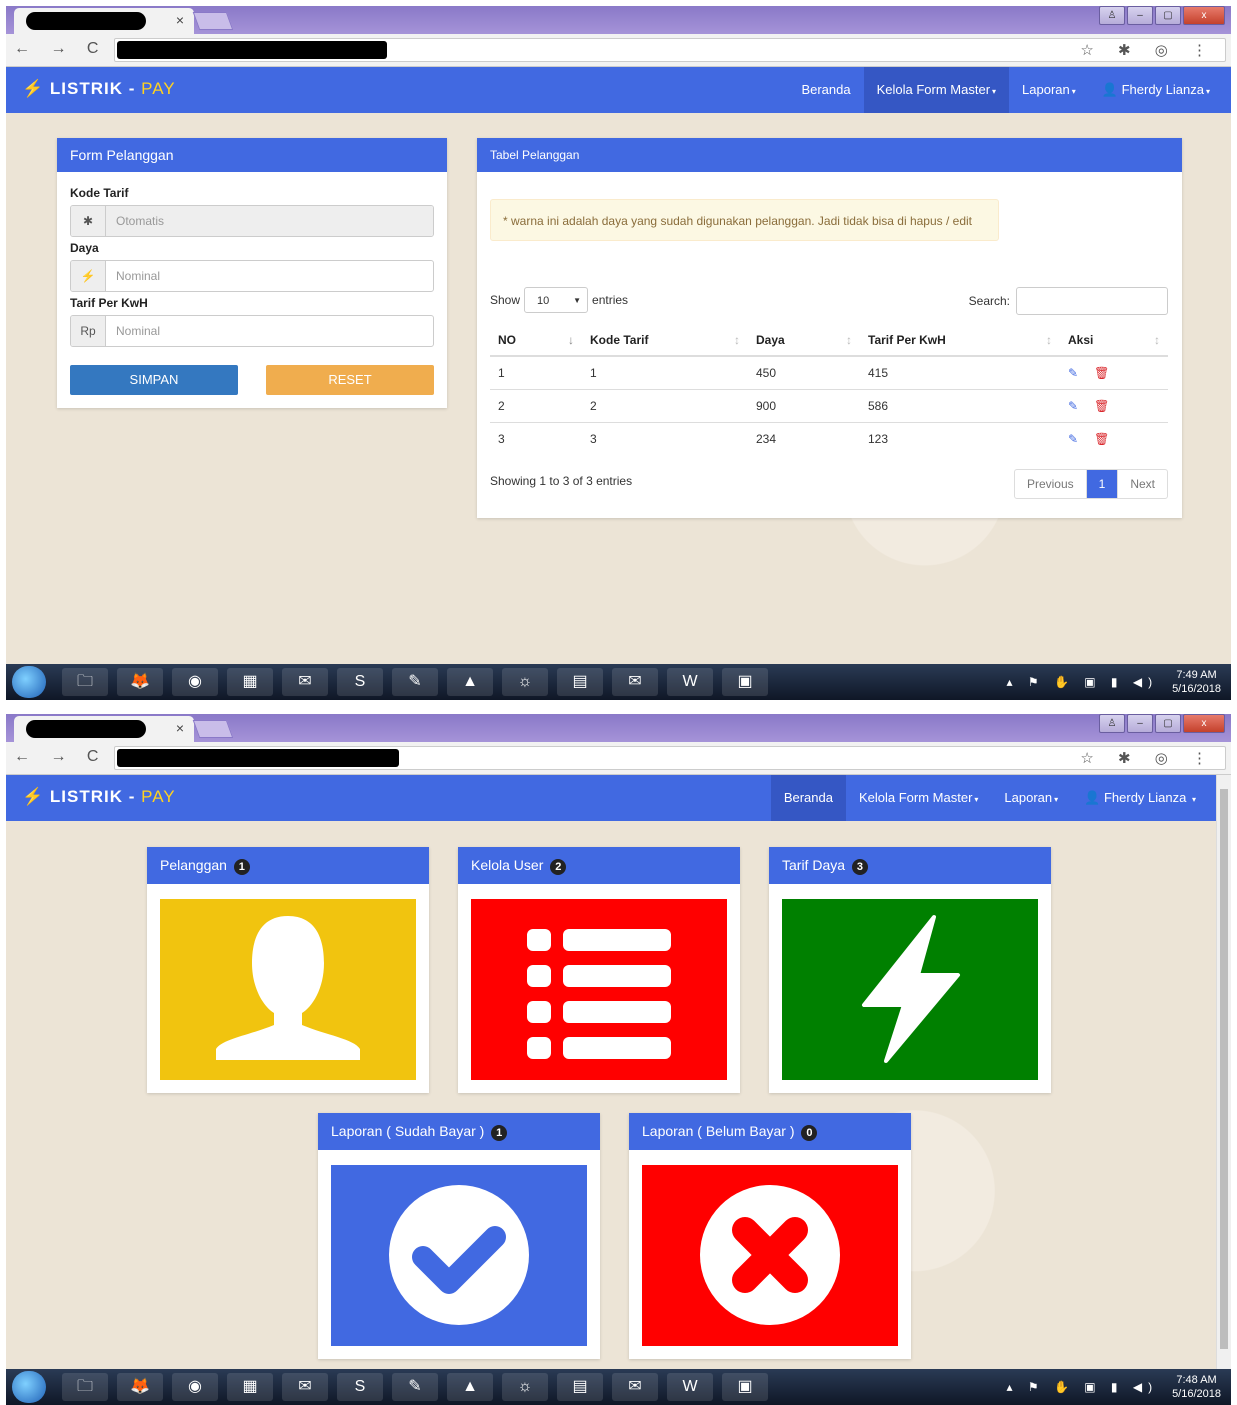 Image resolution: width=1237 pixels, height=1405 pixels. I want to click on column-header-label: Aksi, so click(1081, 340).